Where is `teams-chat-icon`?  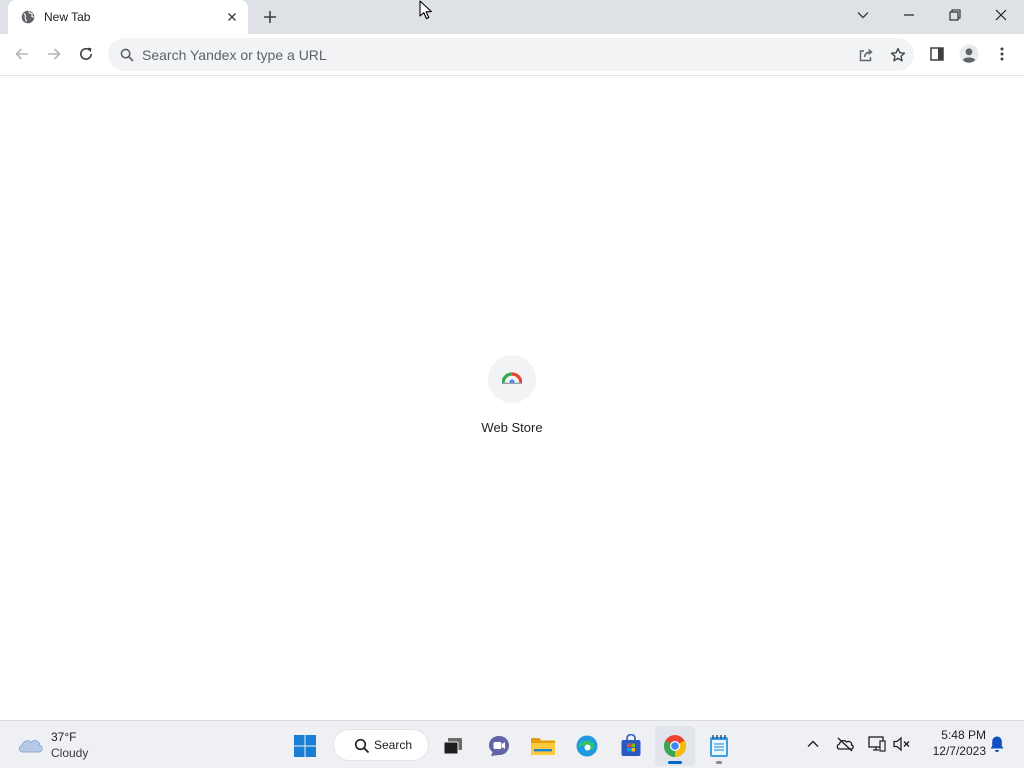
teams-chat-icon is located at coordinates (499, 746).